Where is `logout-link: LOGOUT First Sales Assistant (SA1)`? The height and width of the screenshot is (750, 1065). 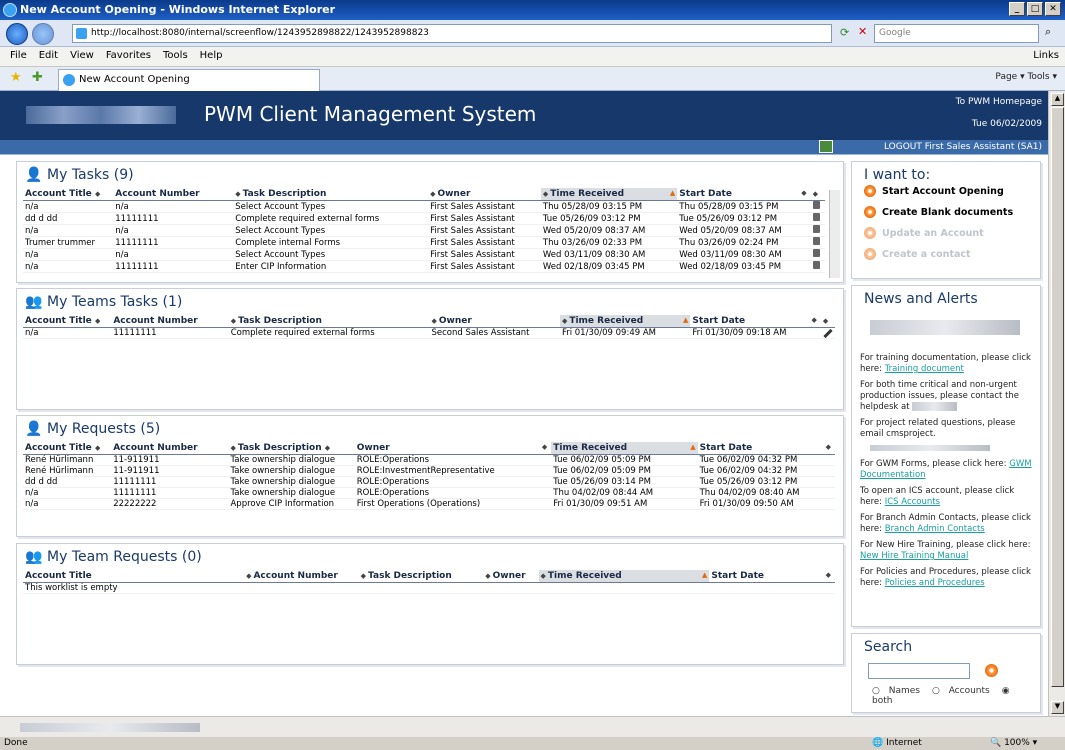 logout-link: LOGOUT First Sales Assistant (SA1) is located at coordinates (963, 147).